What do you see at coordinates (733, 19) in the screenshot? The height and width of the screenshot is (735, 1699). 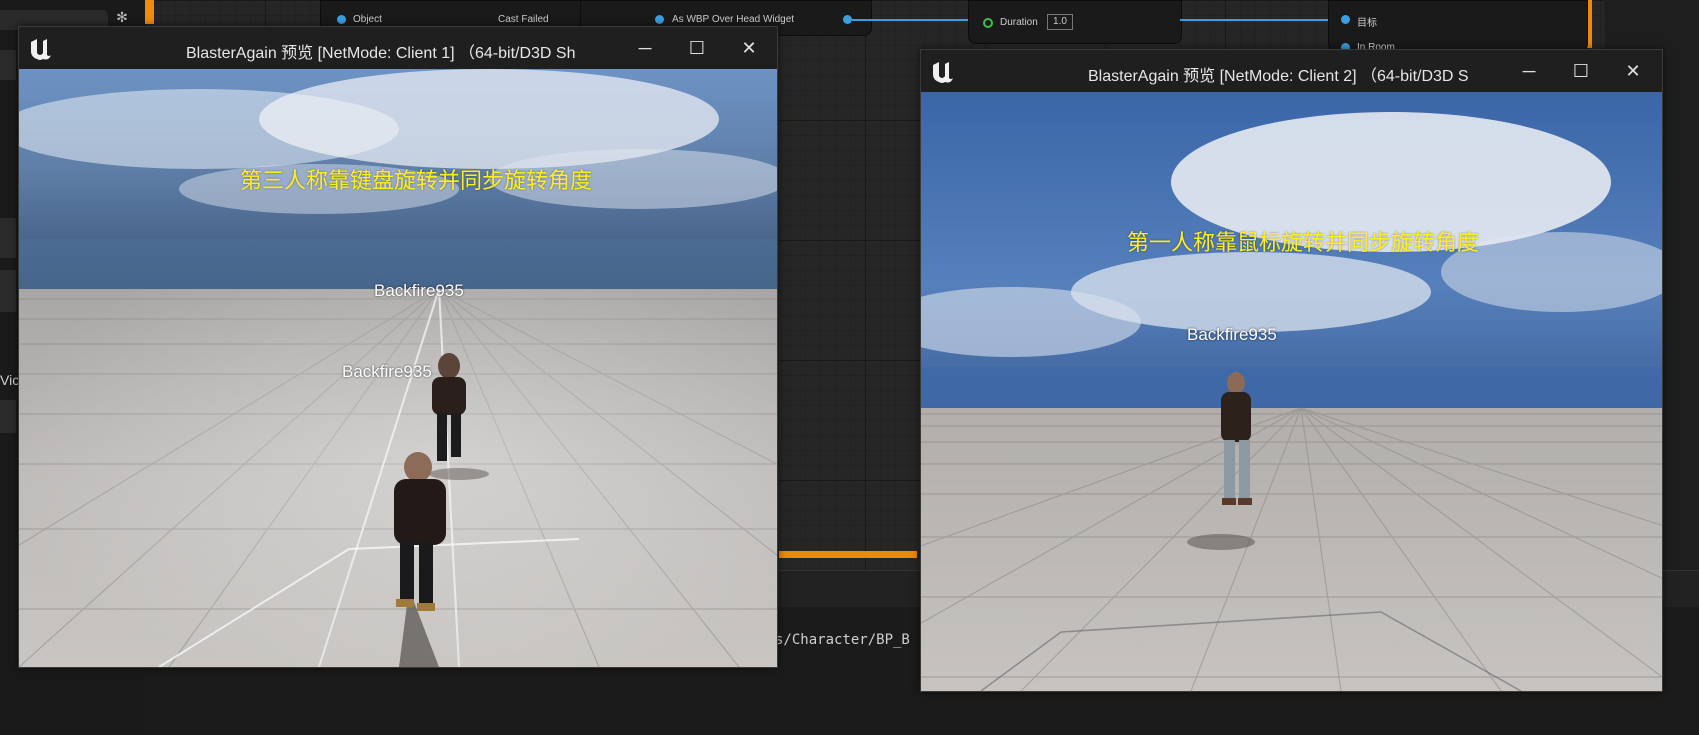 I see `as-widget-label: As WBP Over Head Widget` at bounding box center [733, 19].